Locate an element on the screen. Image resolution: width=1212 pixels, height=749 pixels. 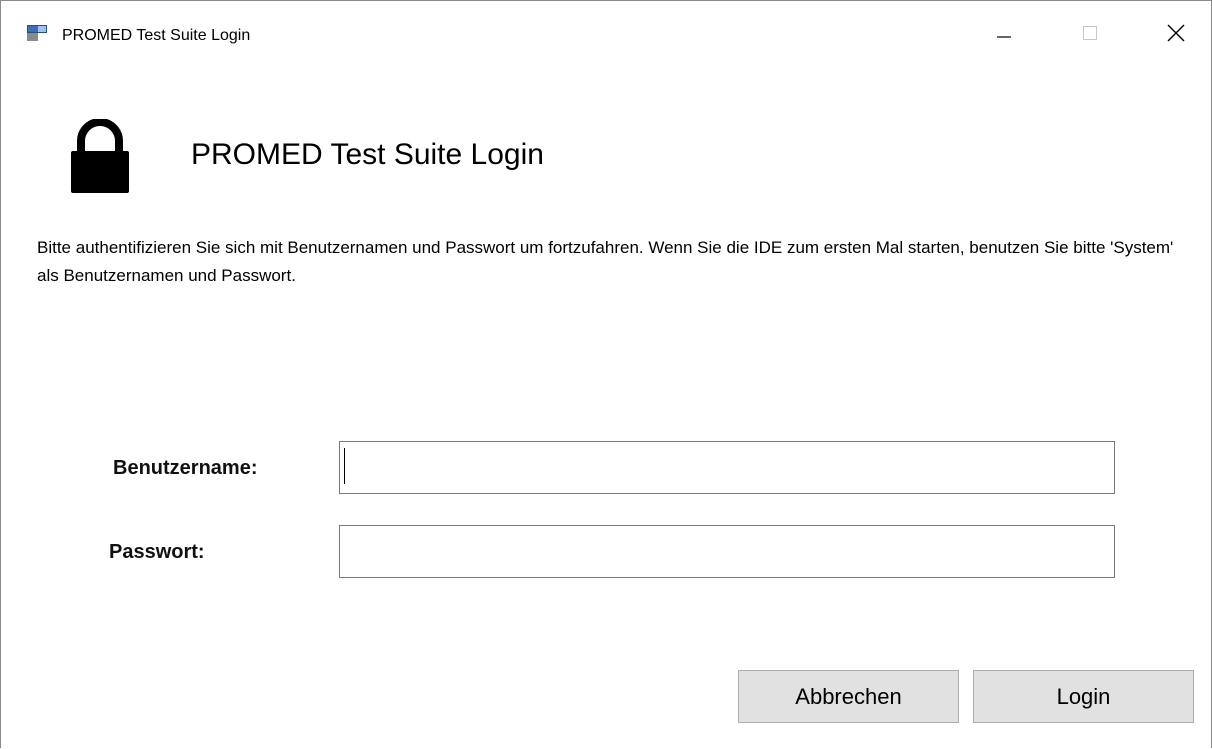
window-title: PROMED Test Suite Login is located at coordinates (156, 35).